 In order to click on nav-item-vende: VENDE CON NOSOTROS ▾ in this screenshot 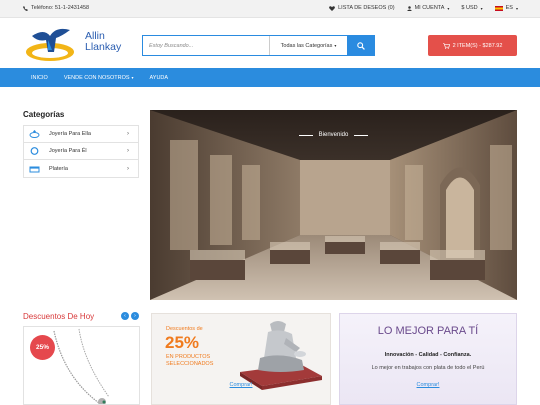, I will do `click(99, 78)`.